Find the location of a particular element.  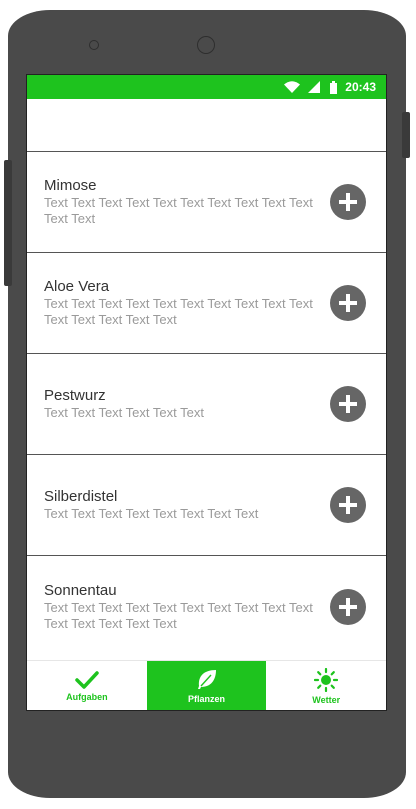

battery-icon is located at coordinates (334, 87).